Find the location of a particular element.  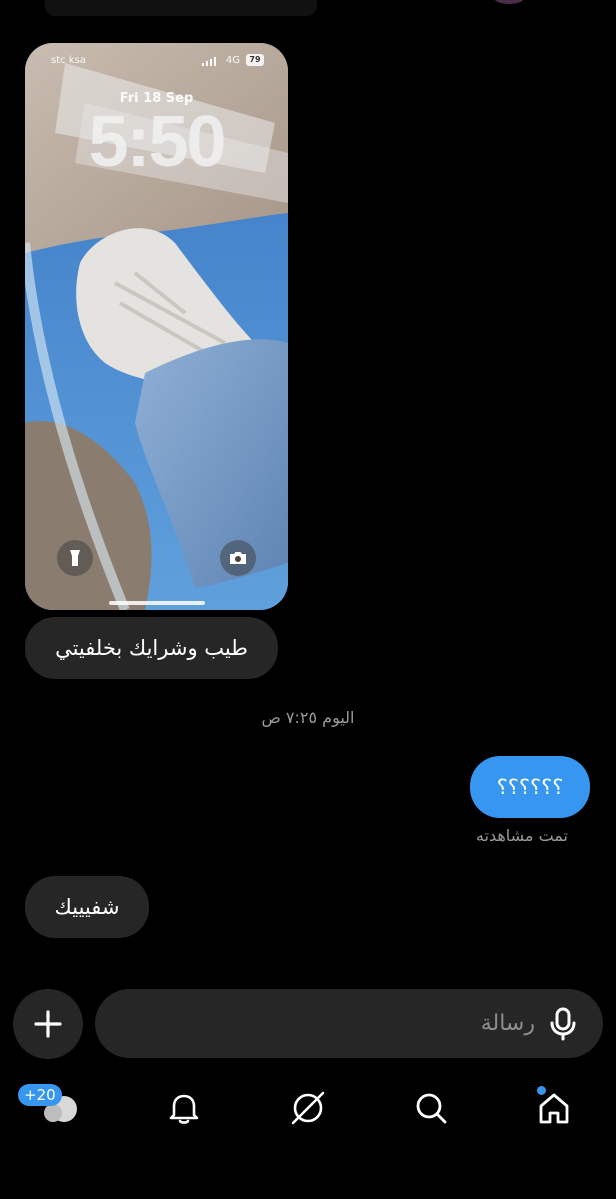

message-text: شفيييك is located at coordinates (87, 906).